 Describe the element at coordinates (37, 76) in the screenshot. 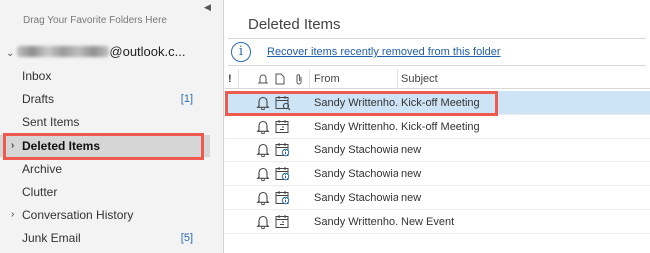

I see `folder-label: Inbox` at that location.